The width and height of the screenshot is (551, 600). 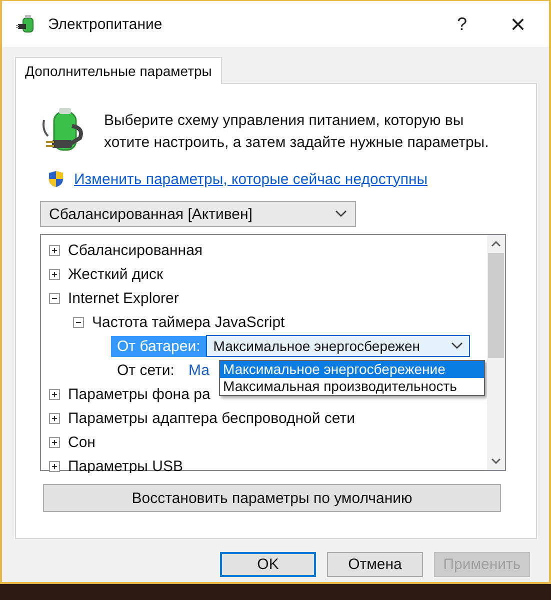 What do you see at coordinates (462, 24) in the screenshot?
I see `help-button: ?` at bounding box center [462, 24].